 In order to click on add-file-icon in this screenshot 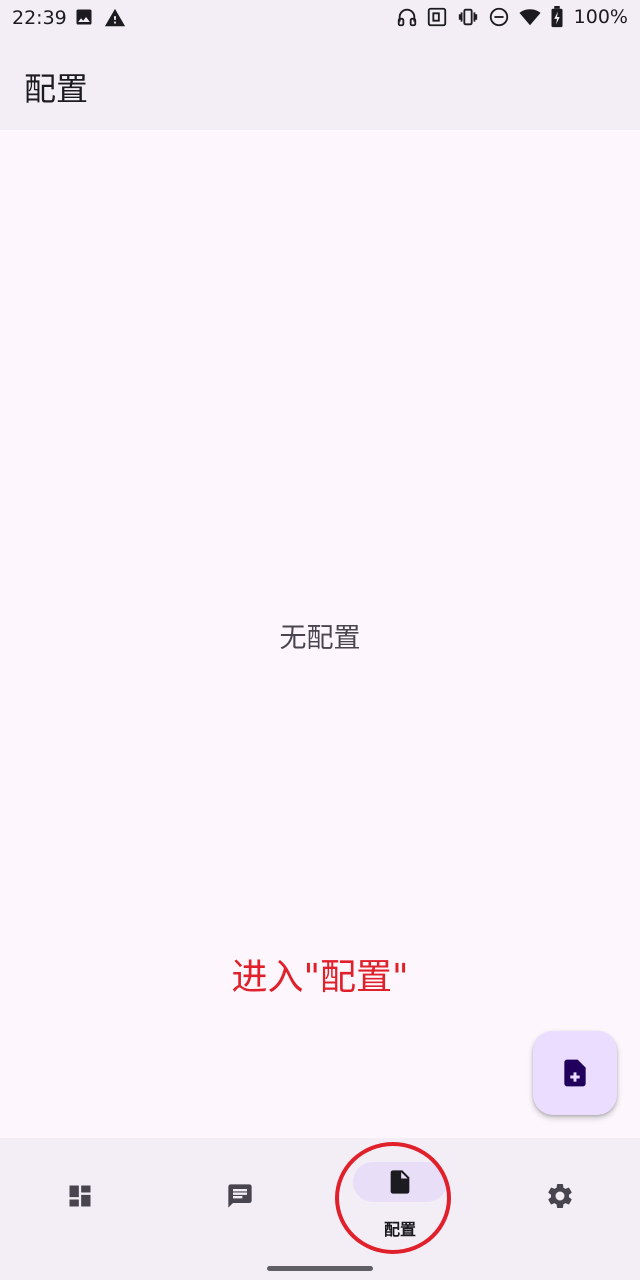, I will do `click(575, 1073)`.